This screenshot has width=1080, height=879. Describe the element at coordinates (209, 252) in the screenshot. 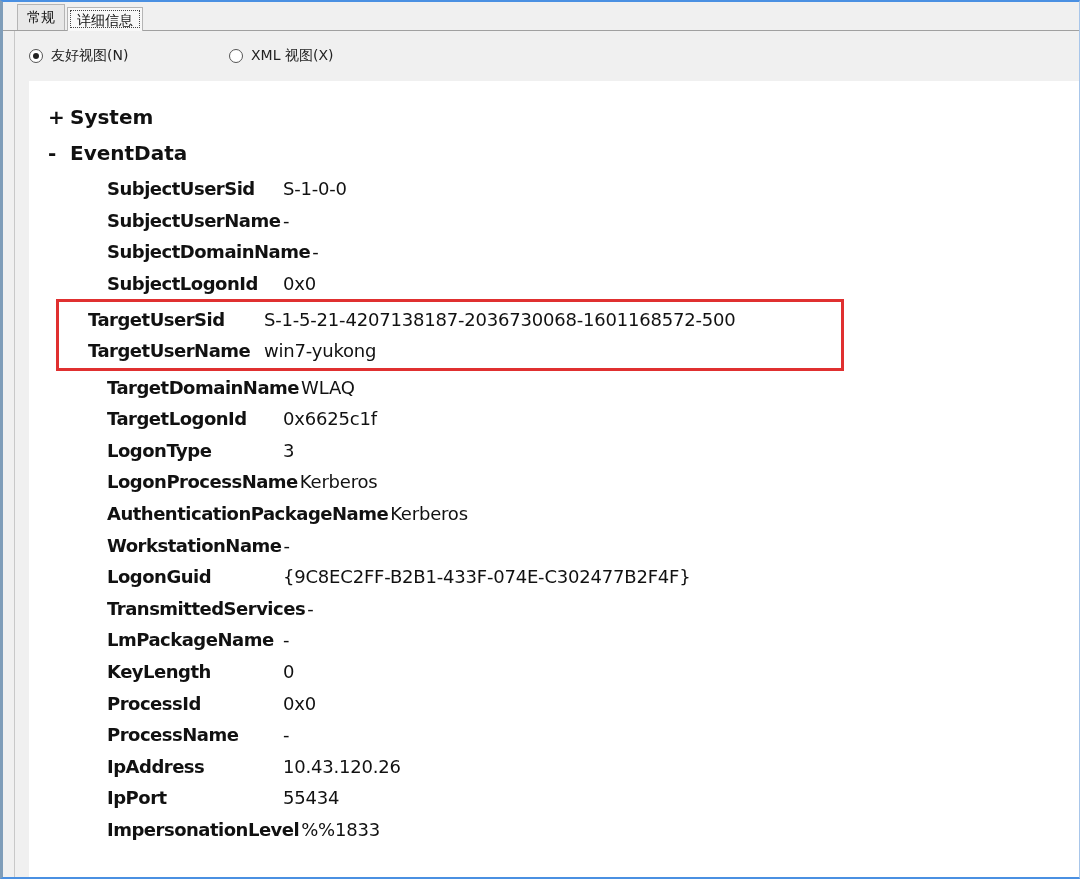

I see `field-name: SubjectDomainName` at that location.